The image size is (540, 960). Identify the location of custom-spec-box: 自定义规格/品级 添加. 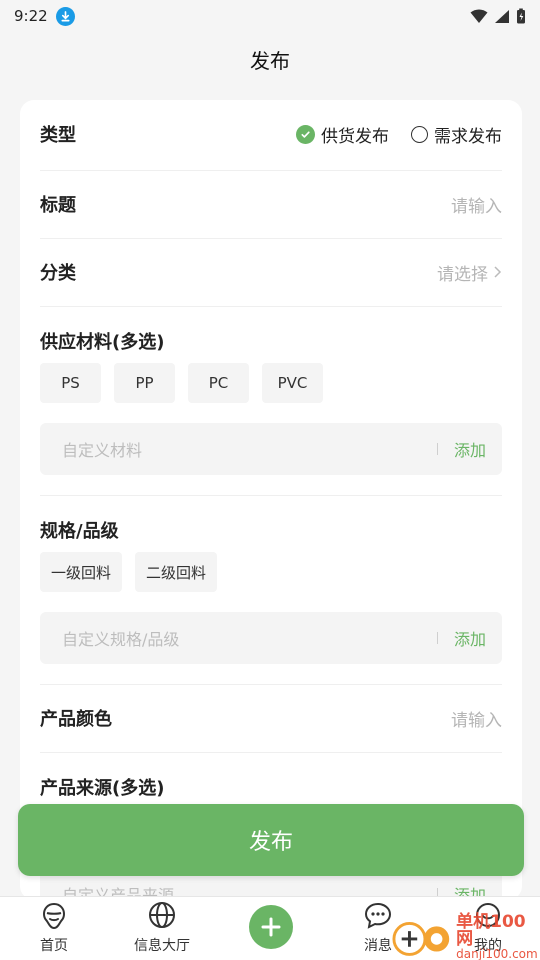
(271, 638).